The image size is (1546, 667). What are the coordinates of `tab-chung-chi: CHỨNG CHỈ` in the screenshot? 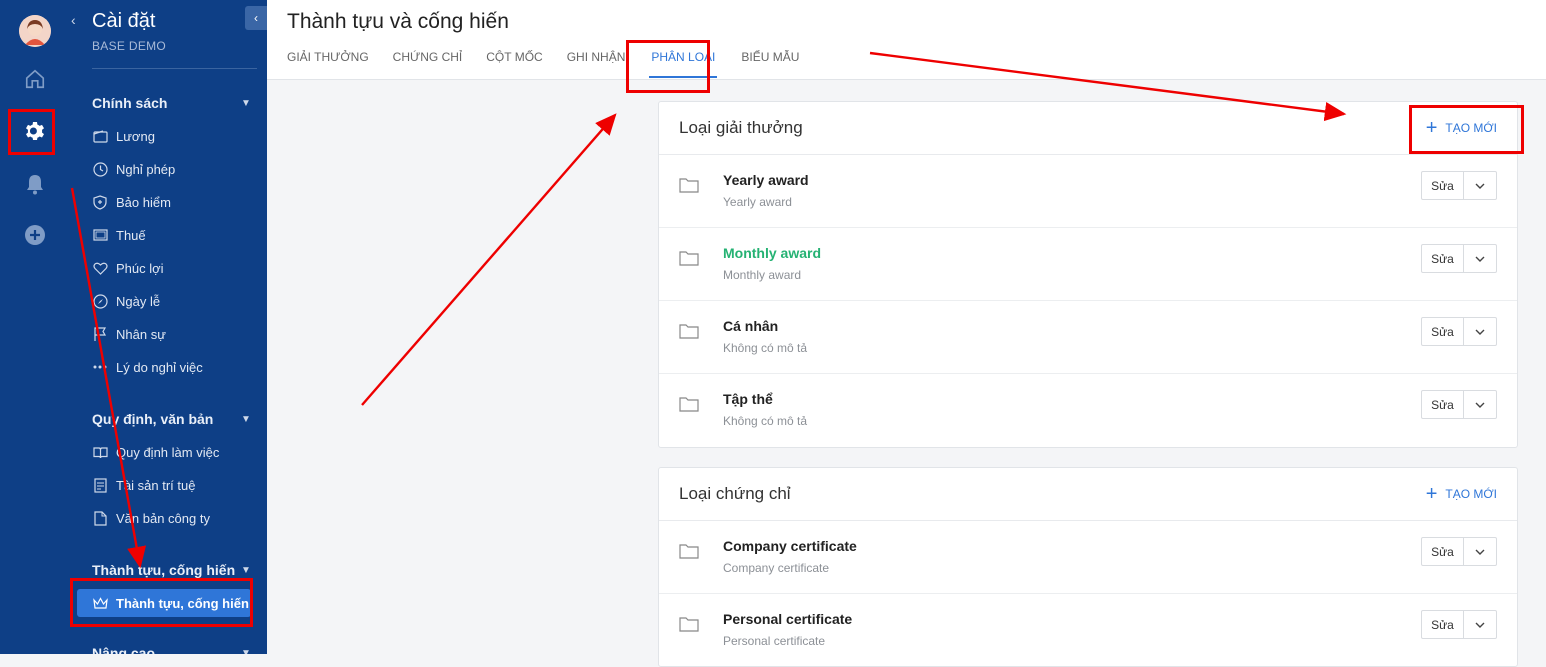 It's located at (428, 64).